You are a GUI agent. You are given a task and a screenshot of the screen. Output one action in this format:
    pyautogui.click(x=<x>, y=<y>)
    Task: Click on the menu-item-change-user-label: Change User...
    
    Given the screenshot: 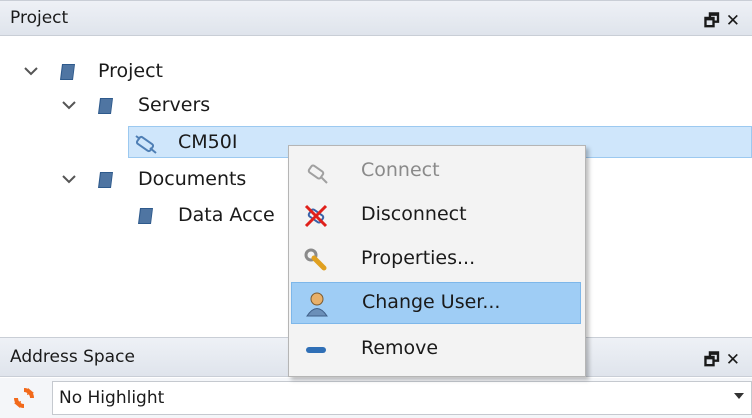 What is the action you would take?
    pyautogui.click(x=431, y=302)
    